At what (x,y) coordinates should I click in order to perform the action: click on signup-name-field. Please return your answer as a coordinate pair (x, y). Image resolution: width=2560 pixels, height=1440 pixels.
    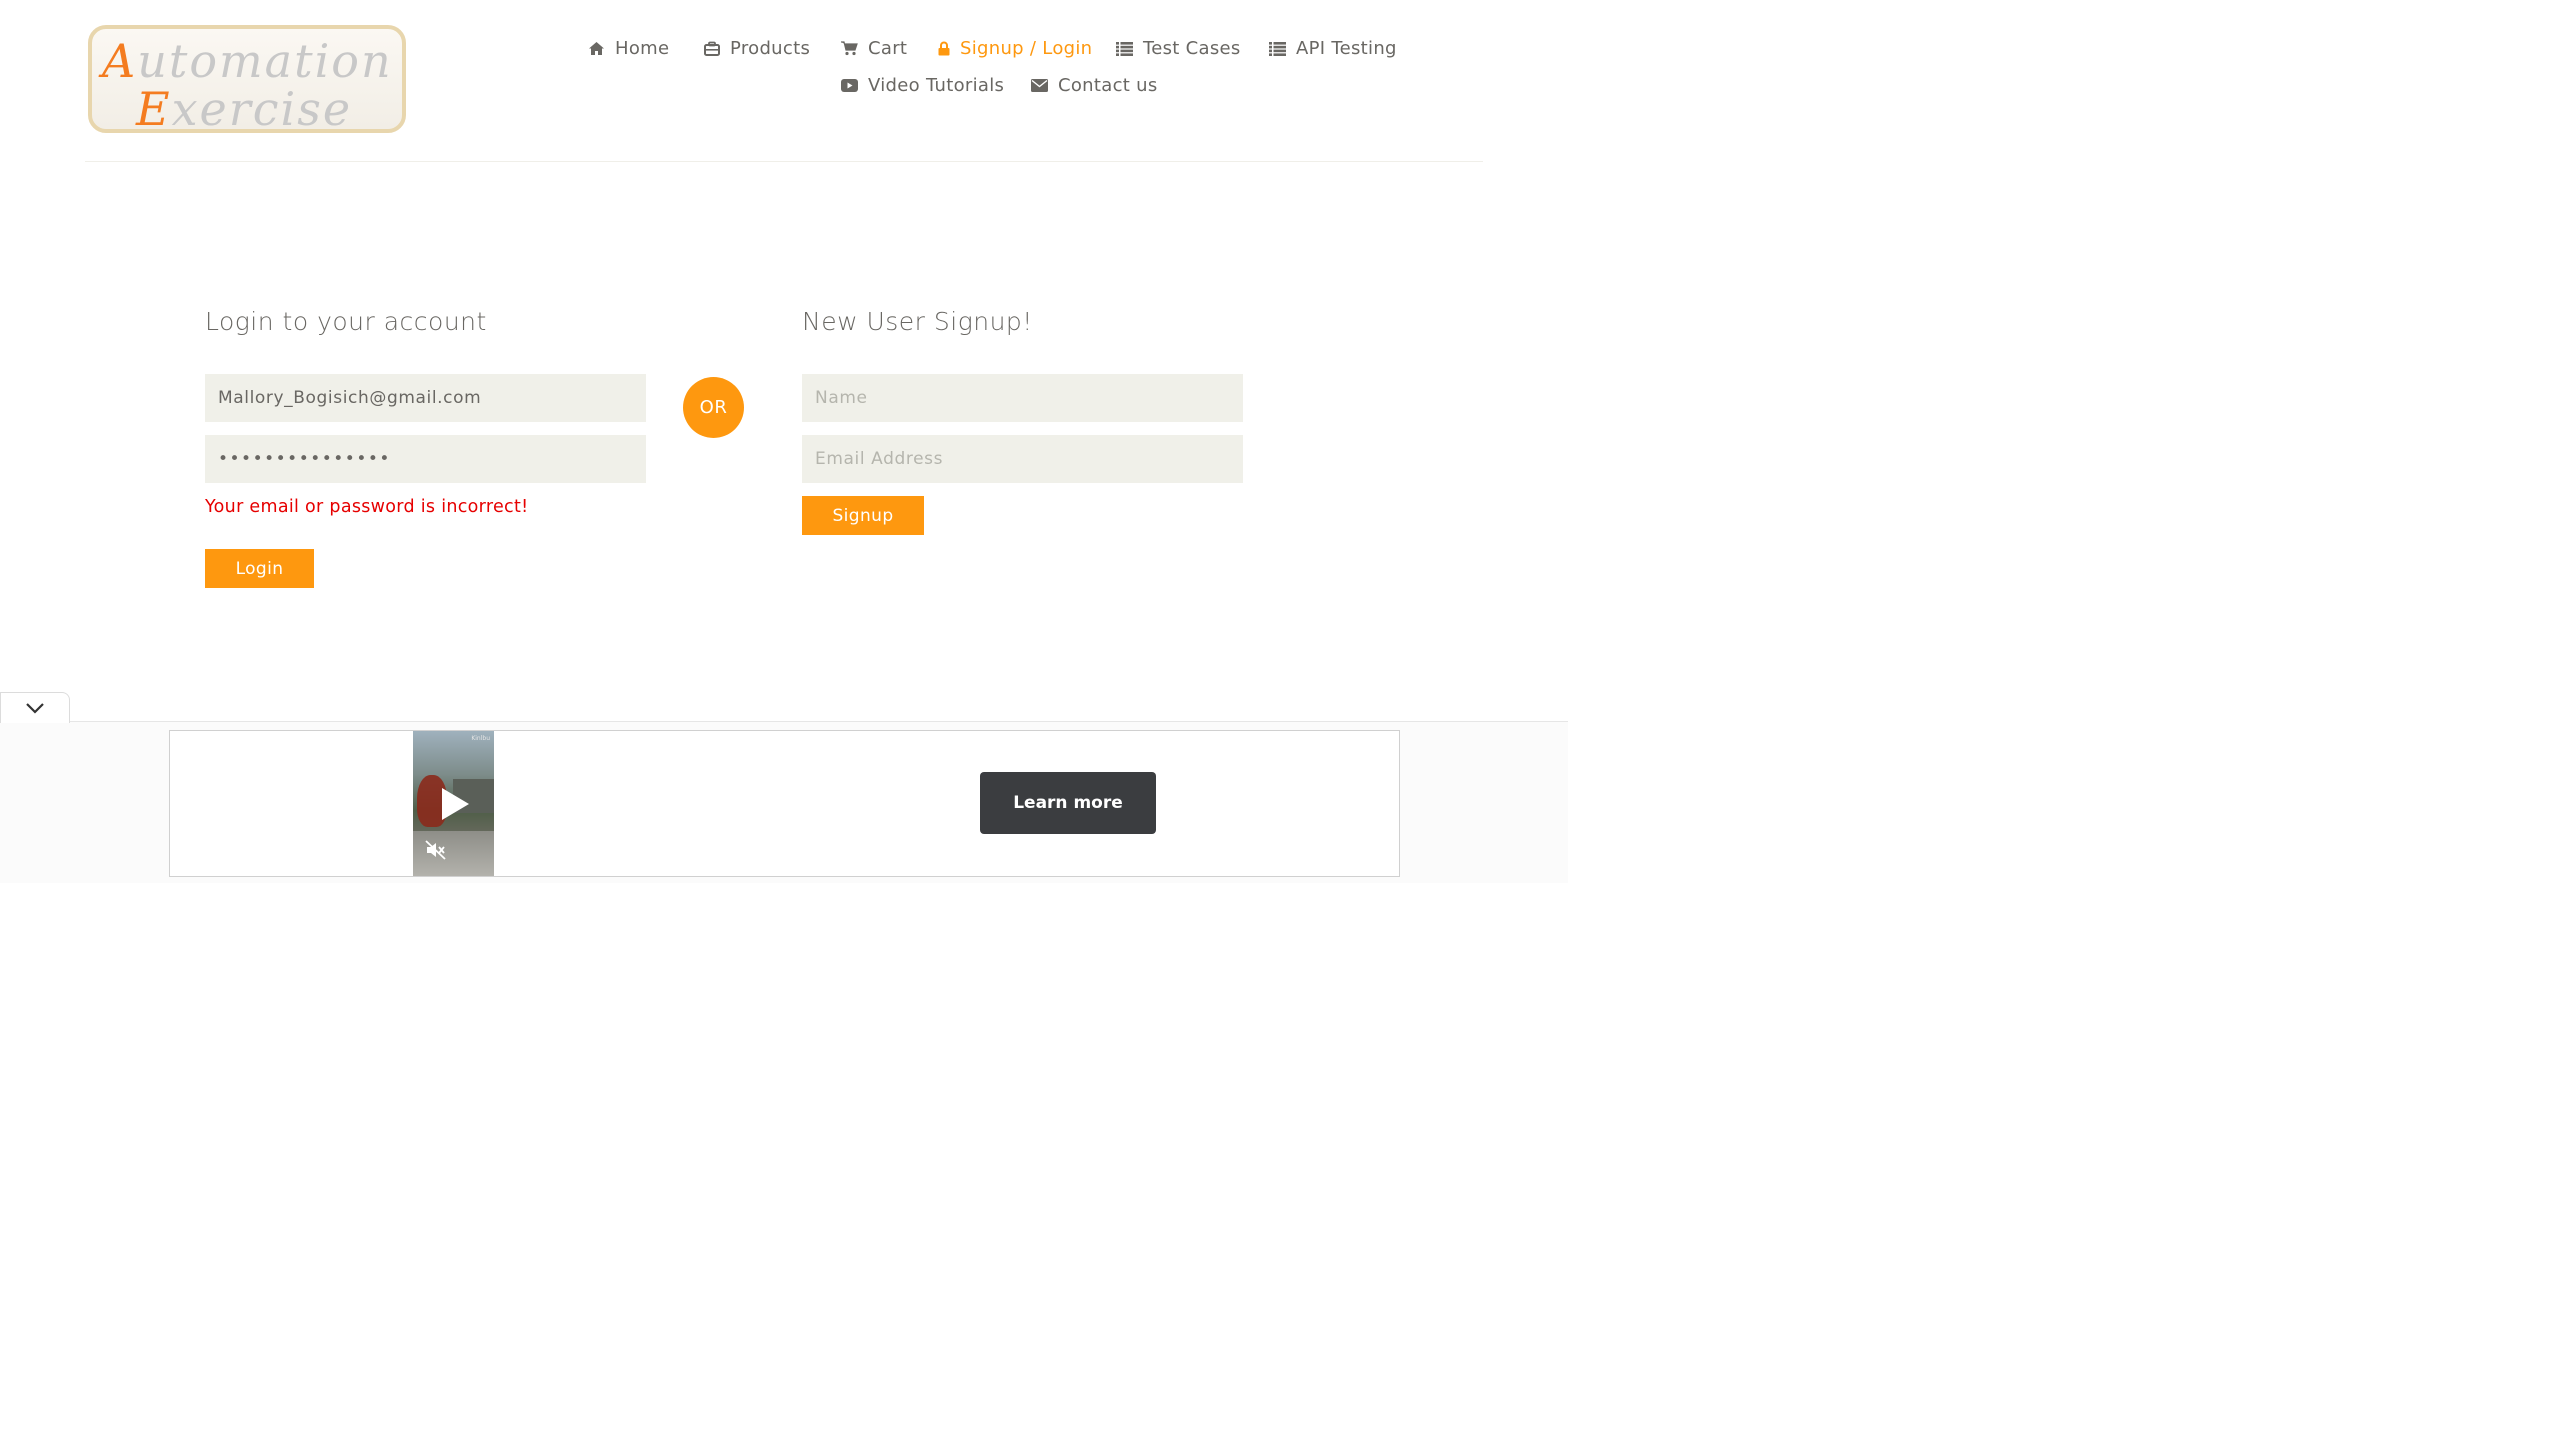
    Looking at the image, I should click on (1022, 398).